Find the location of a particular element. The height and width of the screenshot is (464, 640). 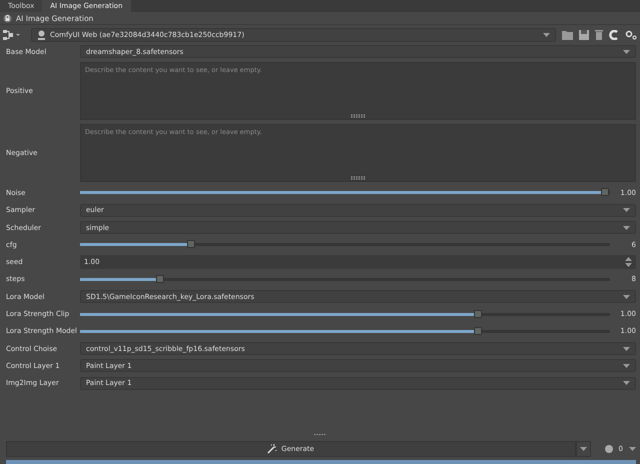

trash-icon is located at coordinates (599, 35).